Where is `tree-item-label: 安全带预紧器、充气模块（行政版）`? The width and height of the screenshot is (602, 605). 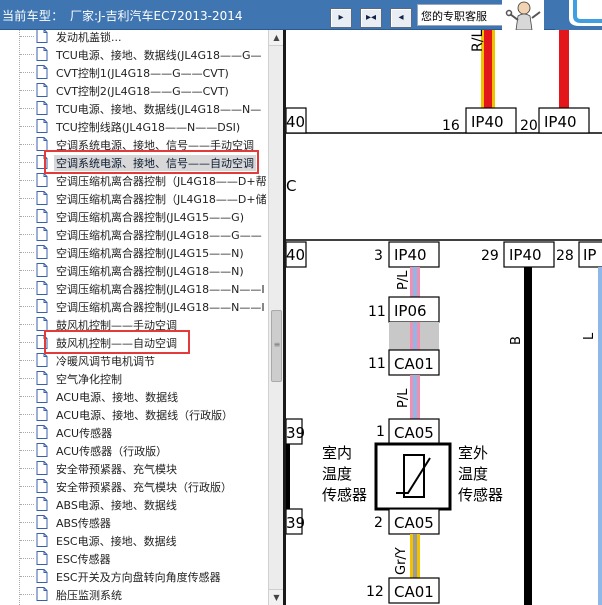 tree-item-label: 安全带预紧器、充气模块（行政版） is located at coordinates (144, 487).